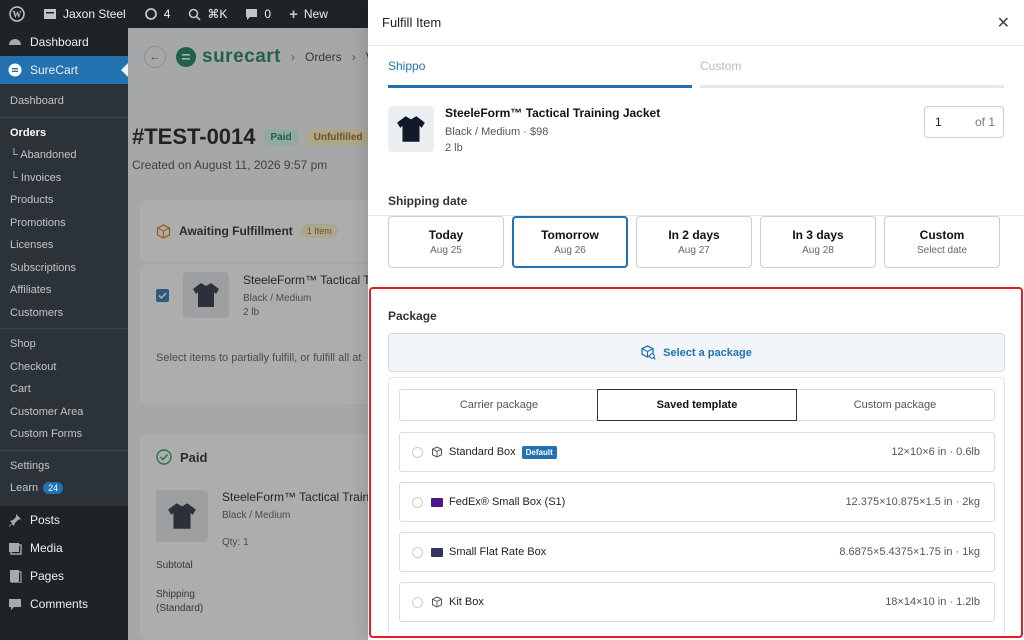  I want to click on new-label: New, so click(315, 14).